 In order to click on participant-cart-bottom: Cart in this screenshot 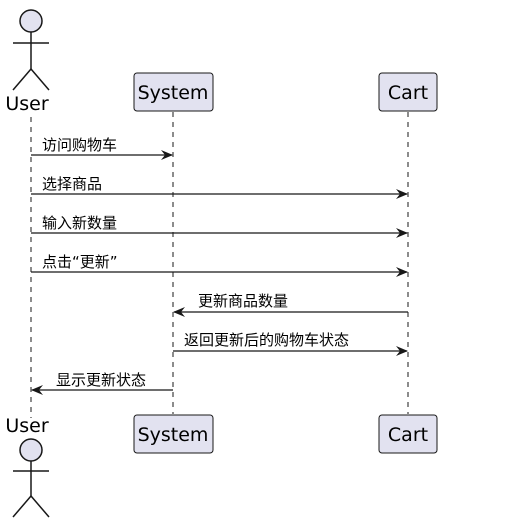, I will do `click(408, 434)`.